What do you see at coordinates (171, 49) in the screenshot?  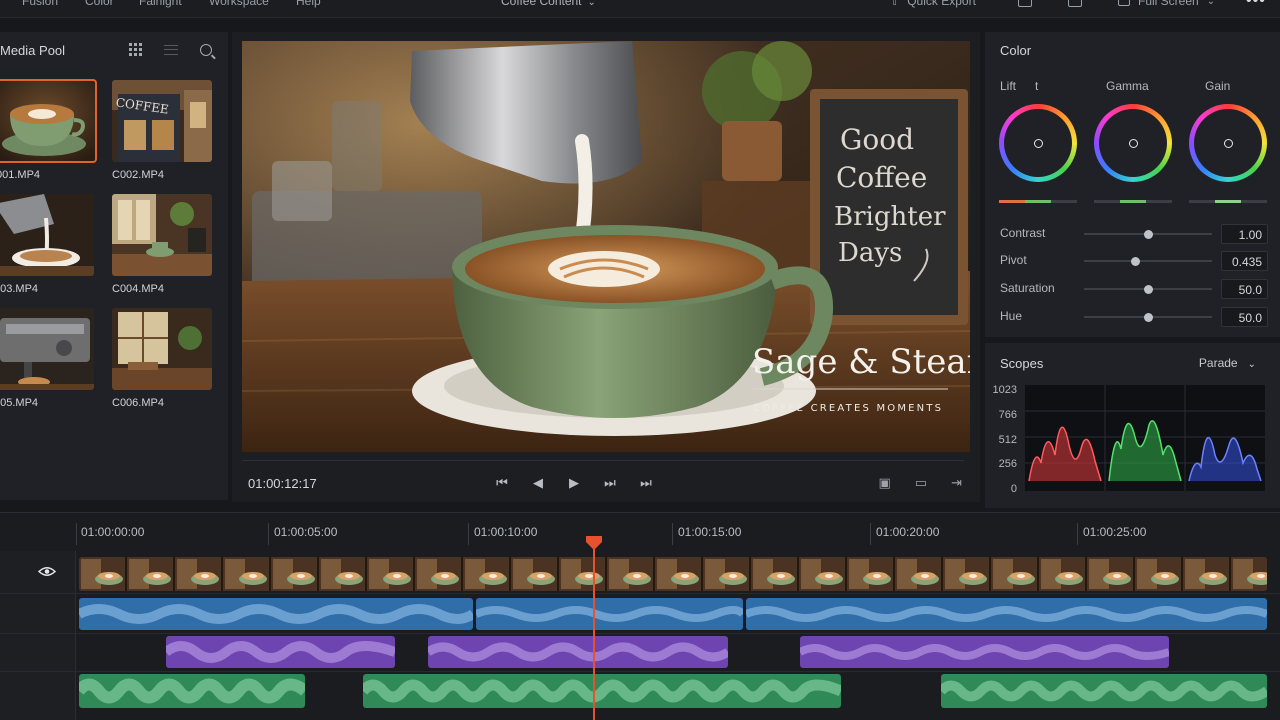 I see `list-view-icon` at bounding box center [171, 49].